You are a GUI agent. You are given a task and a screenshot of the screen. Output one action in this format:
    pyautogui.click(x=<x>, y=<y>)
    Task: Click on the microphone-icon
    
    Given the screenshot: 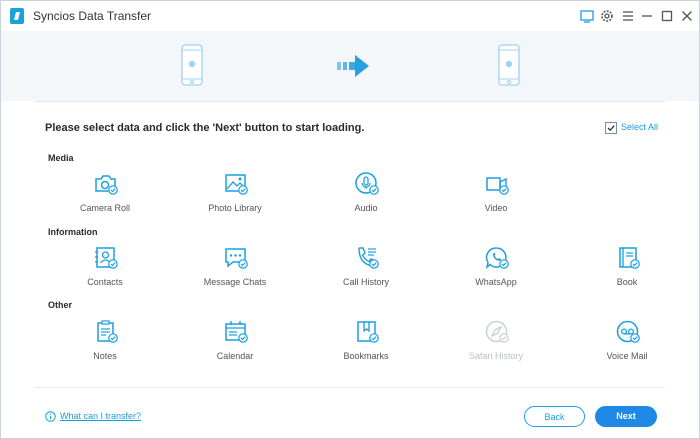 What is the action you would take?
    pyautogui.click(x=367, y=183)
    